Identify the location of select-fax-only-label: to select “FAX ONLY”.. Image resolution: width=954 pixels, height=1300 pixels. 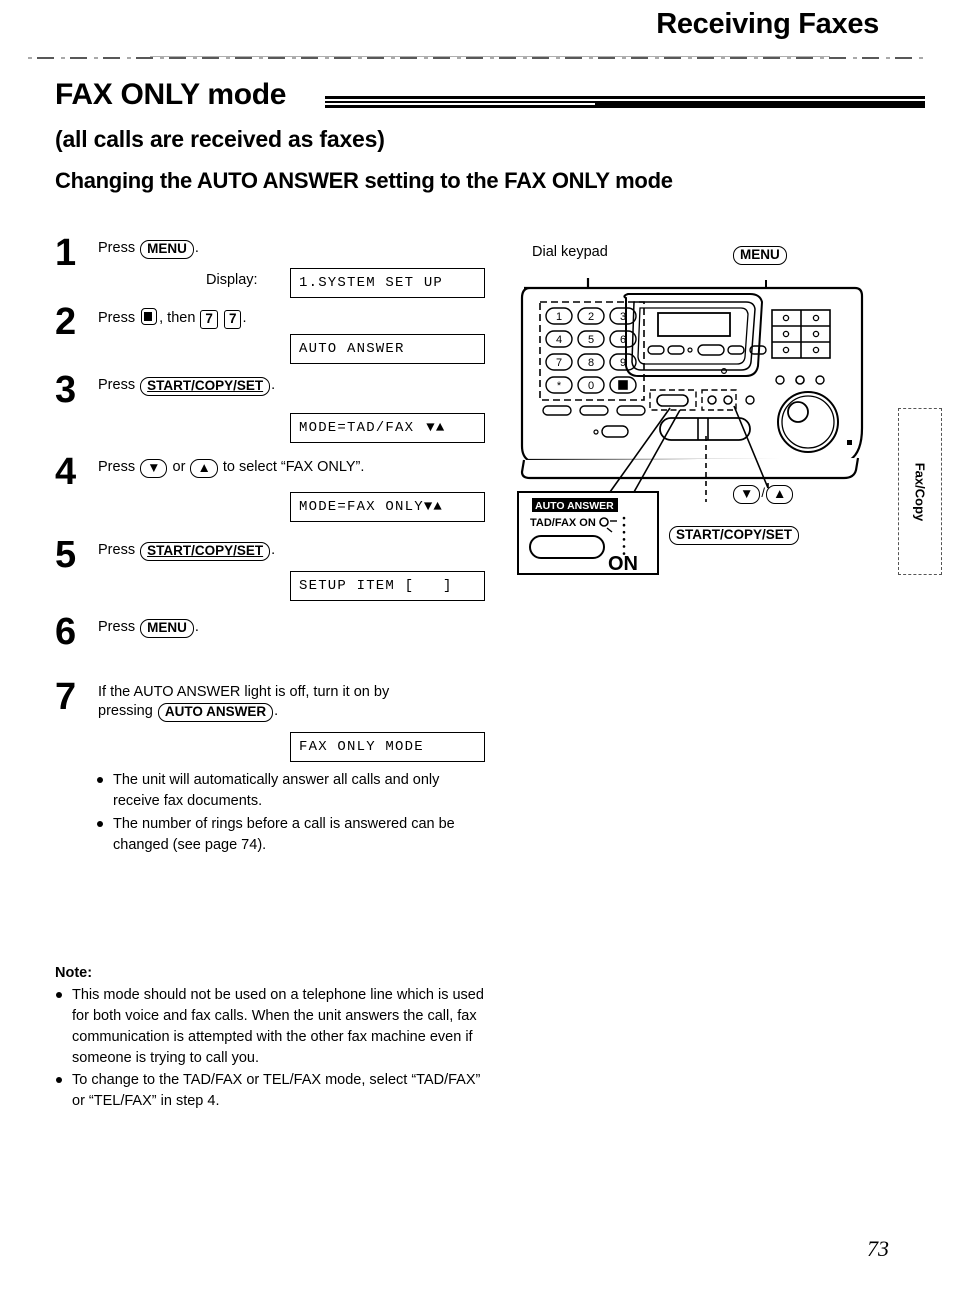
(293, 467).